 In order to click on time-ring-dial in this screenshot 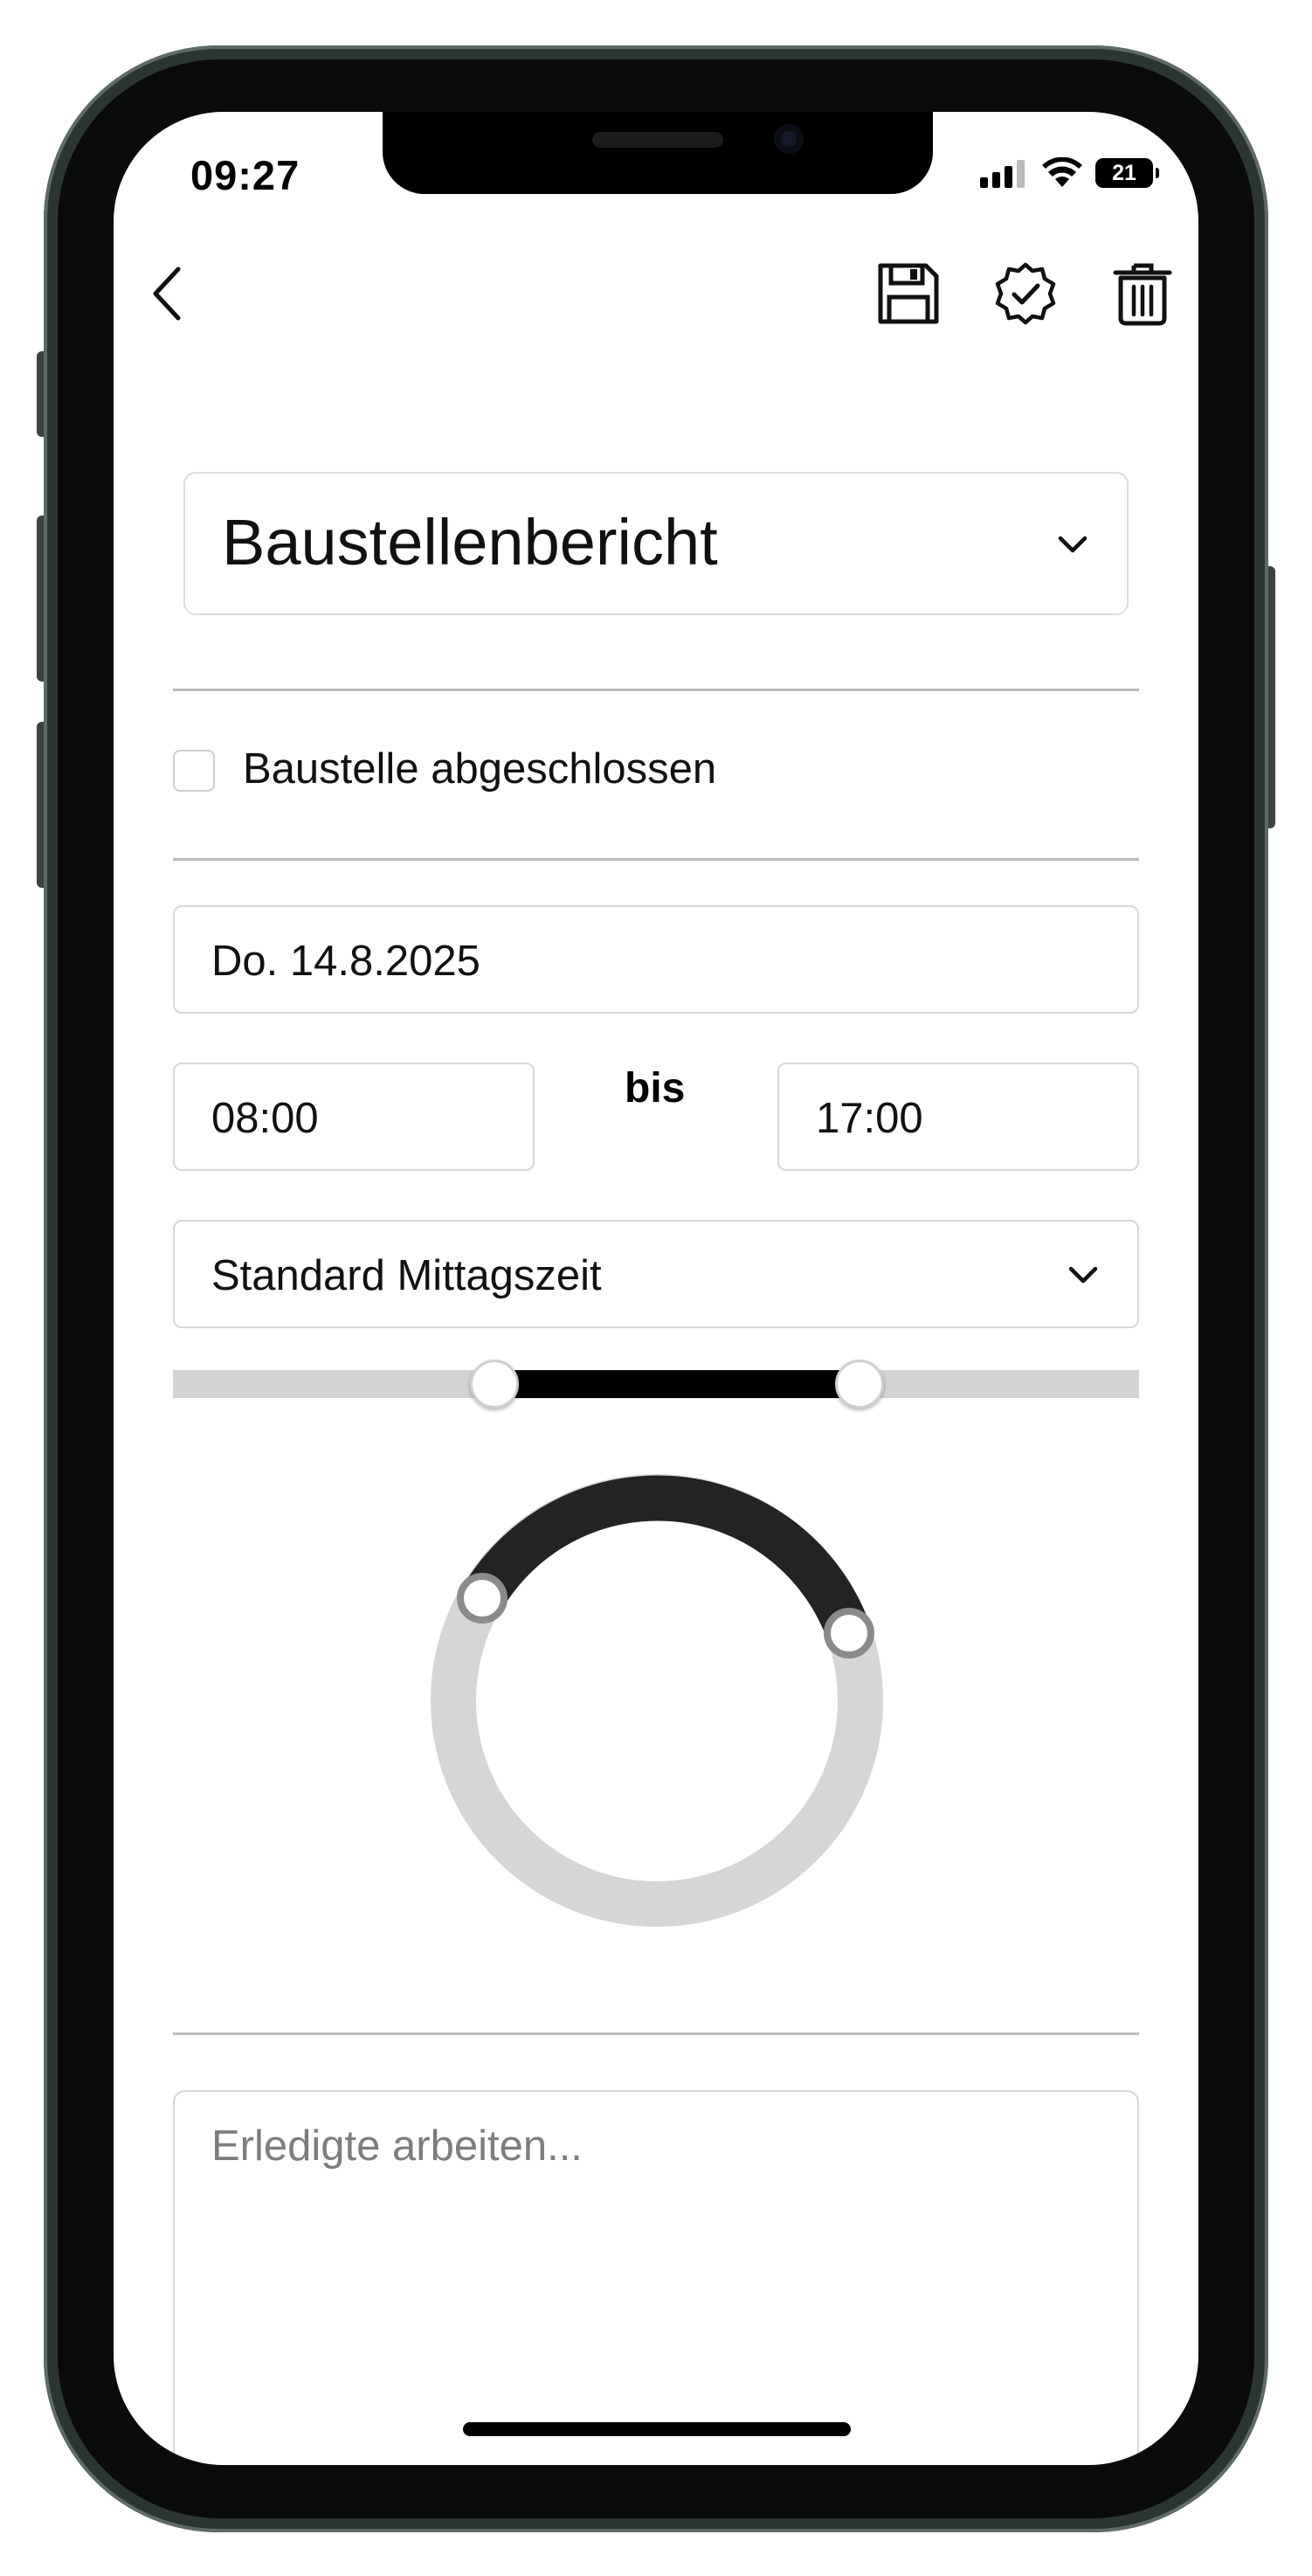, I will do `click(657, 1700)`.